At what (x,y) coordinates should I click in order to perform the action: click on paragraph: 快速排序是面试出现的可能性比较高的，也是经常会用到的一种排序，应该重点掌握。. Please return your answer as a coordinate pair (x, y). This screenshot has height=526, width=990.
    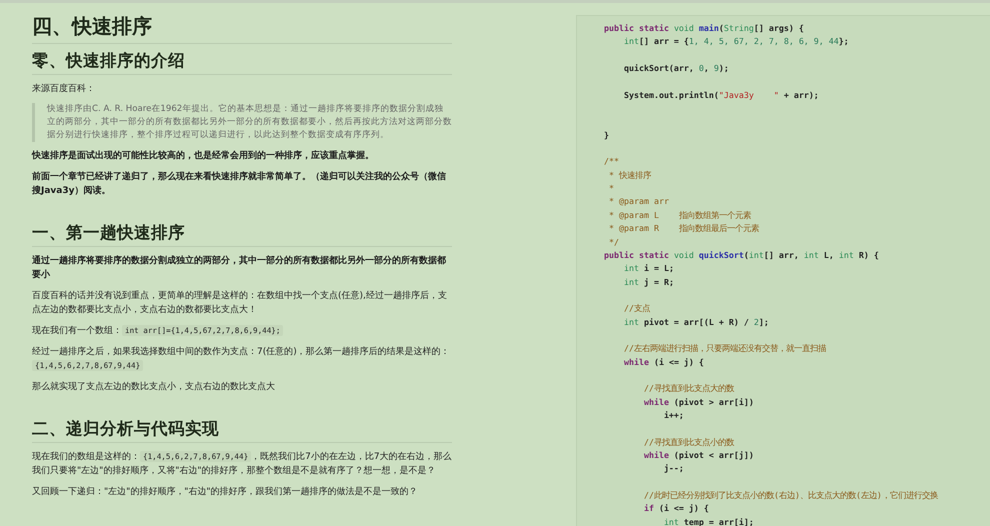
    Looking at the image, I should click on (203, 156).